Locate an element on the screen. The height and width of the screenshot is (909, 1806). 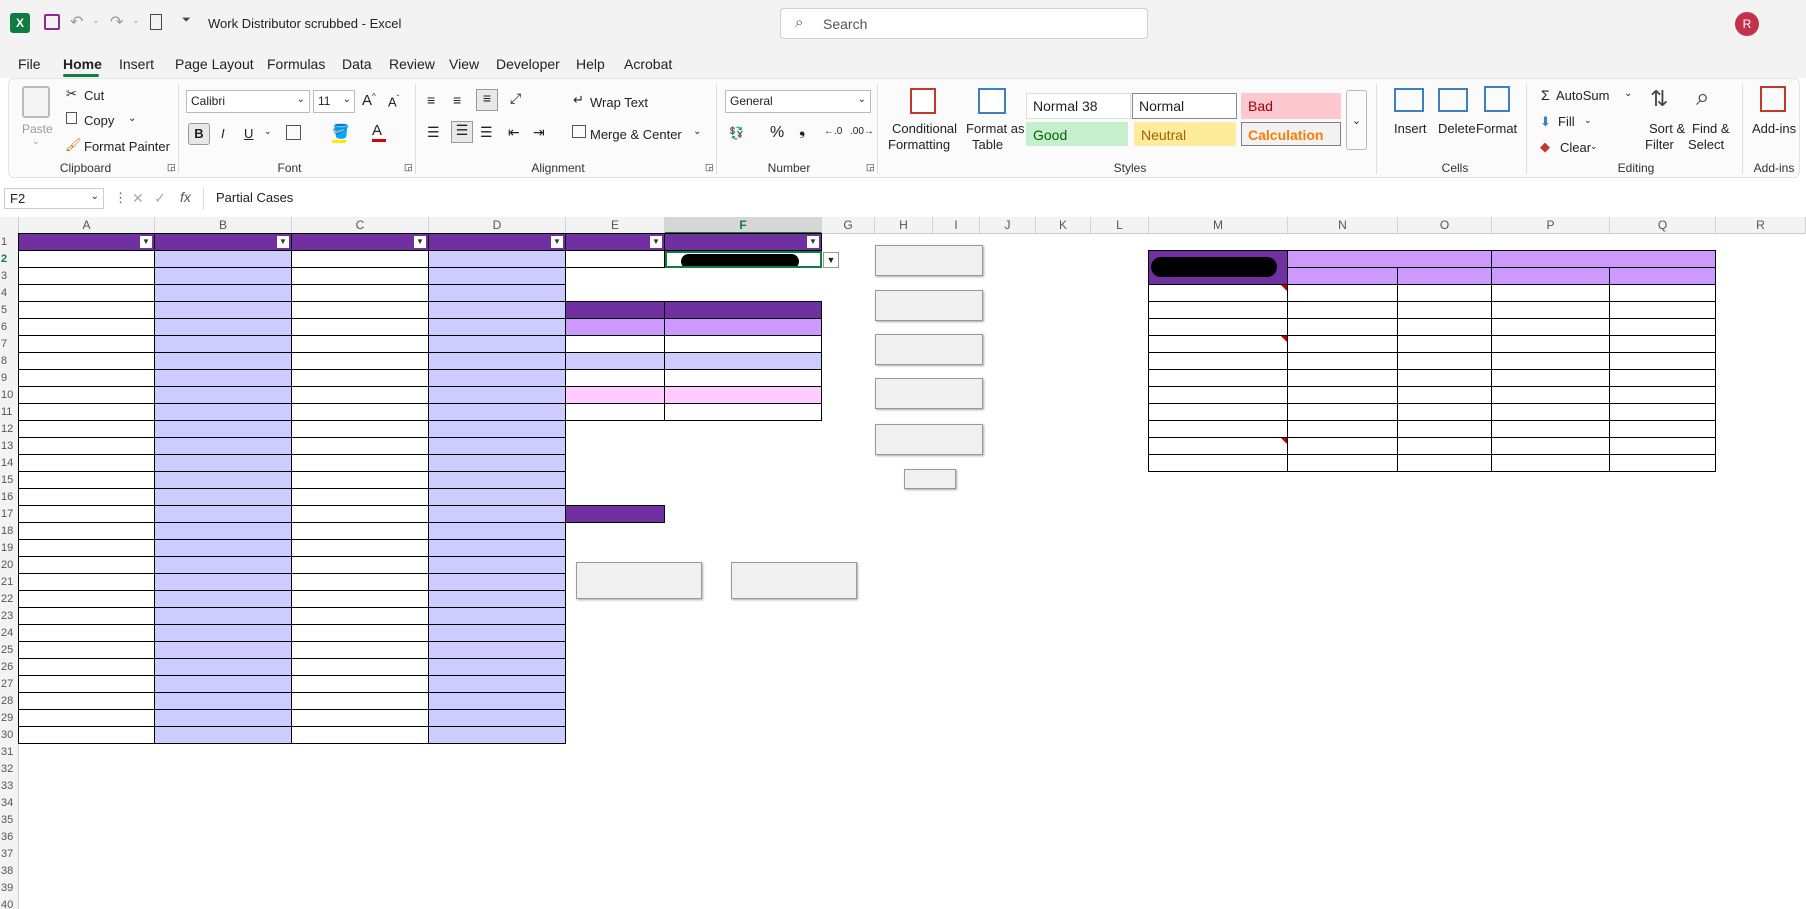
find-select-label1: Find & is located at coordinates (1711, 128).